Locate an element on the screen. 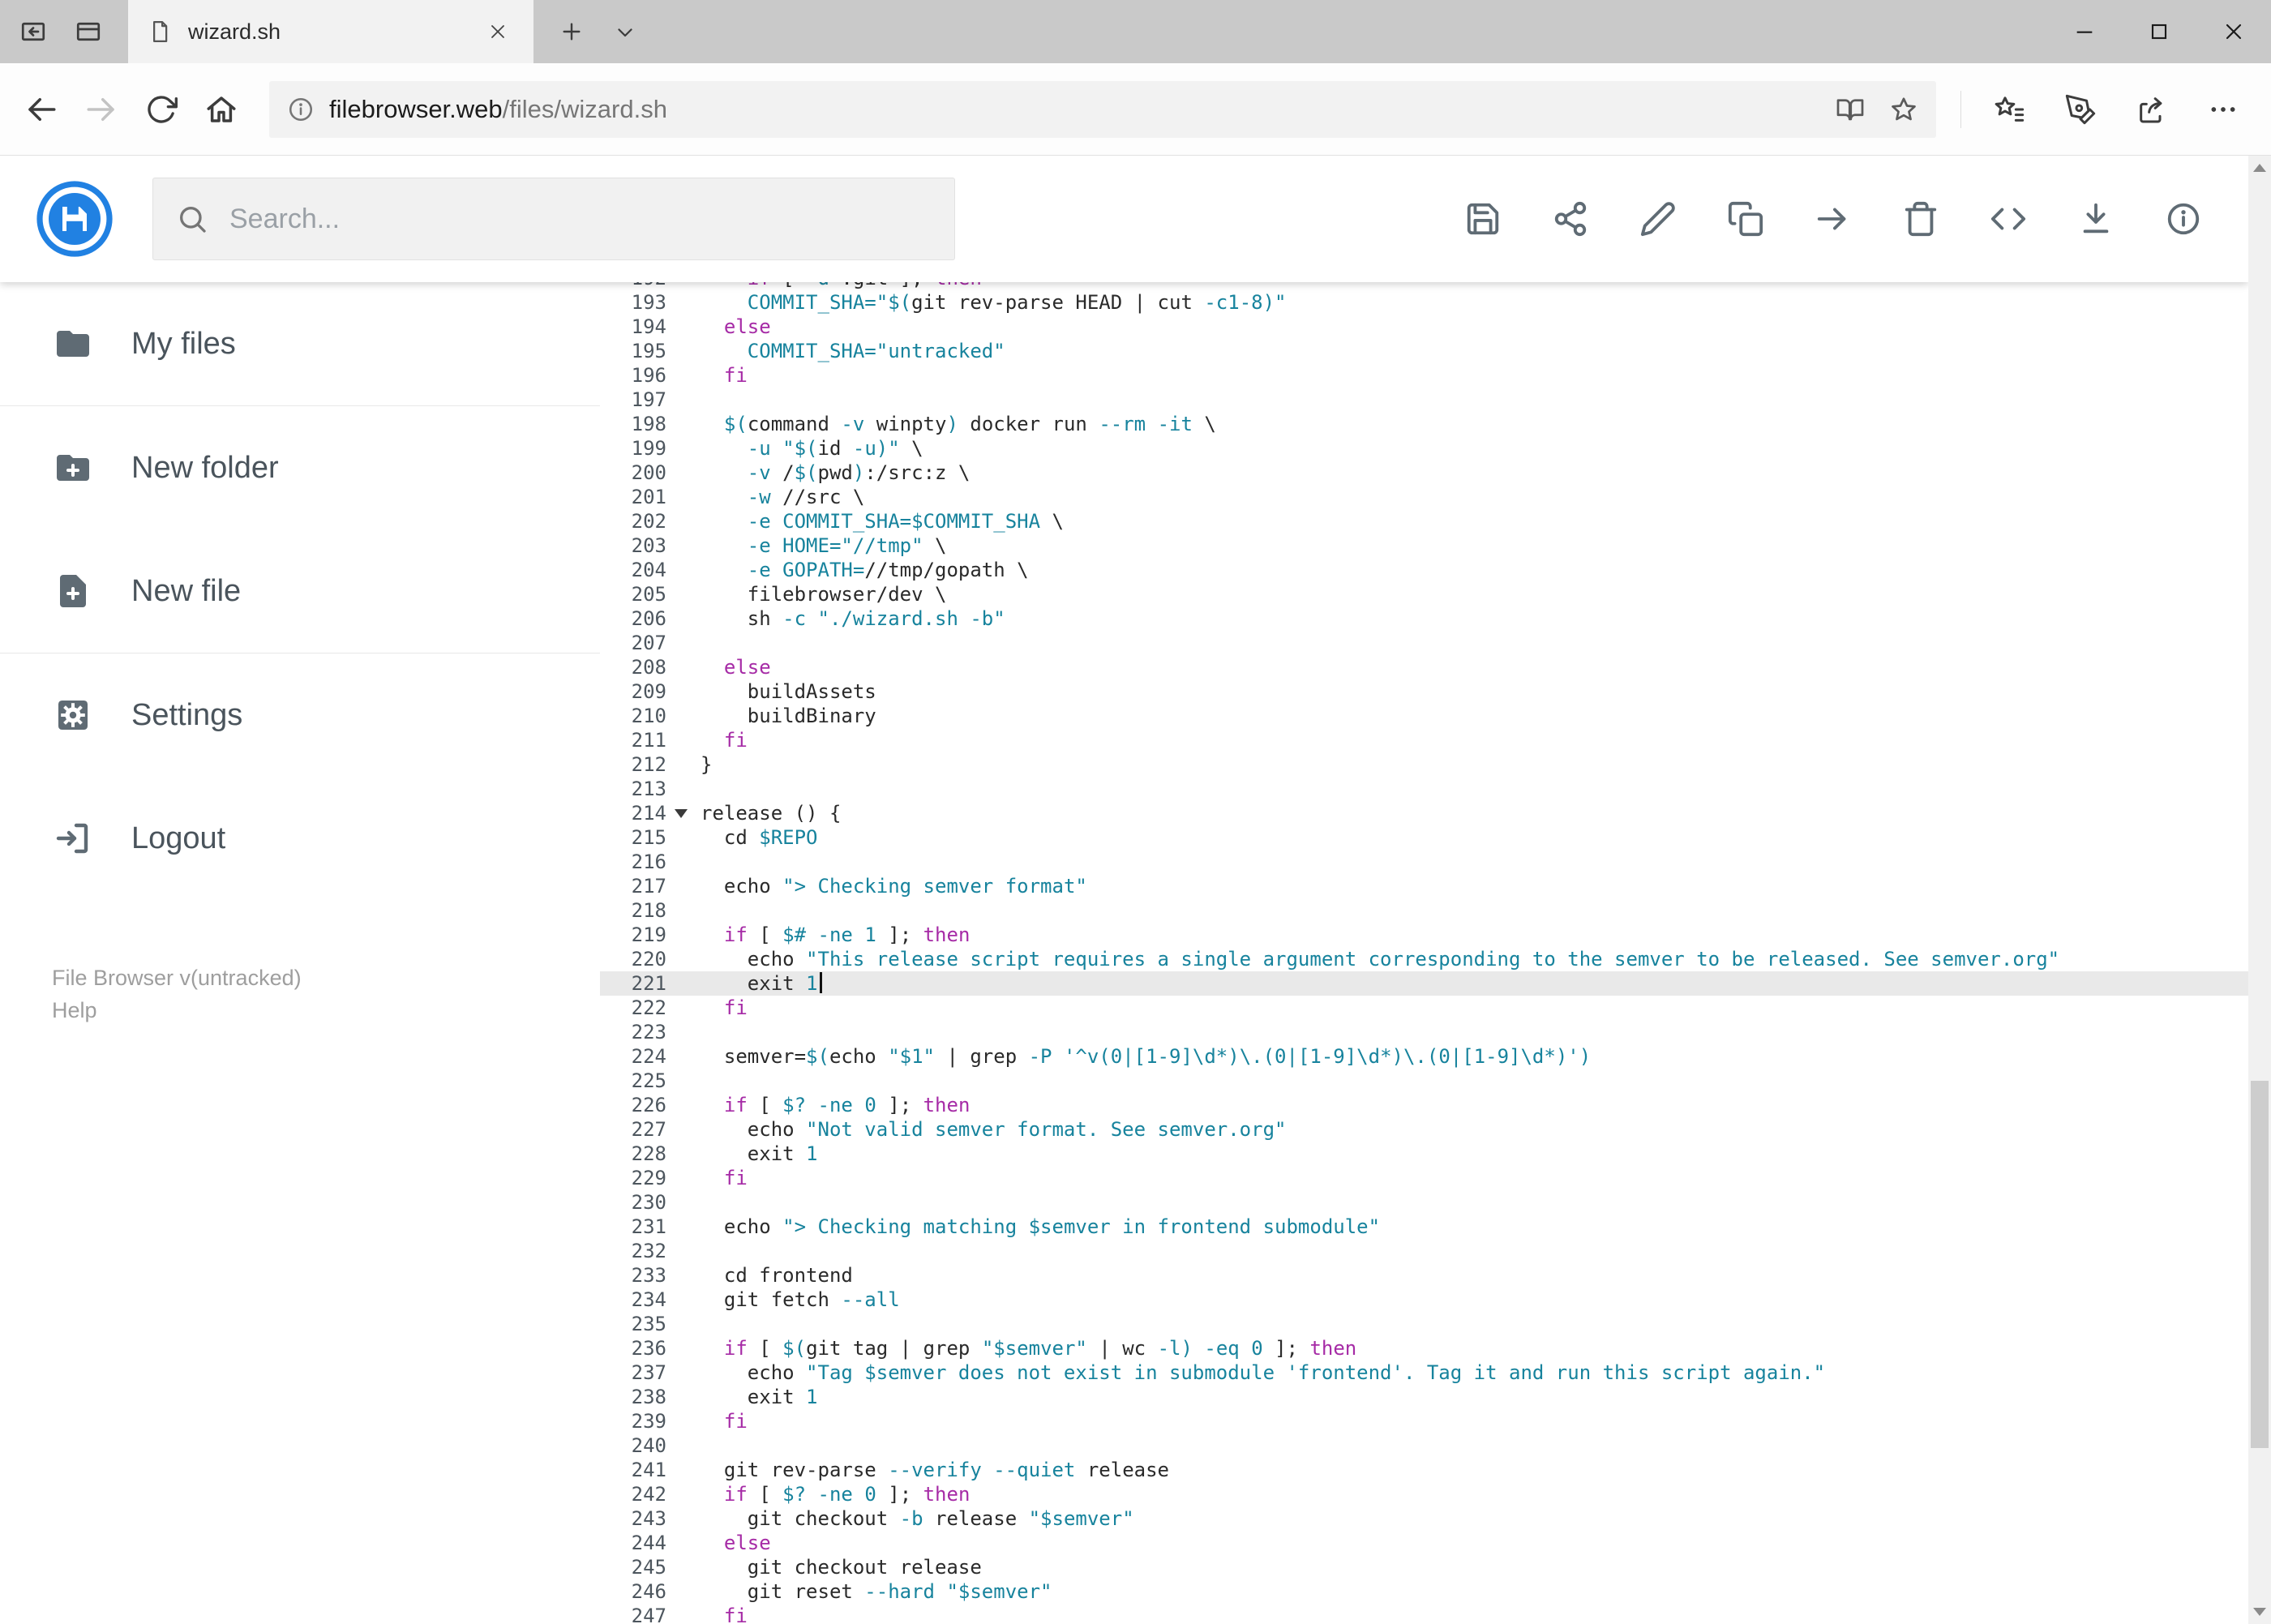  code-line: 208 else is located at coordinates (1424, 667).